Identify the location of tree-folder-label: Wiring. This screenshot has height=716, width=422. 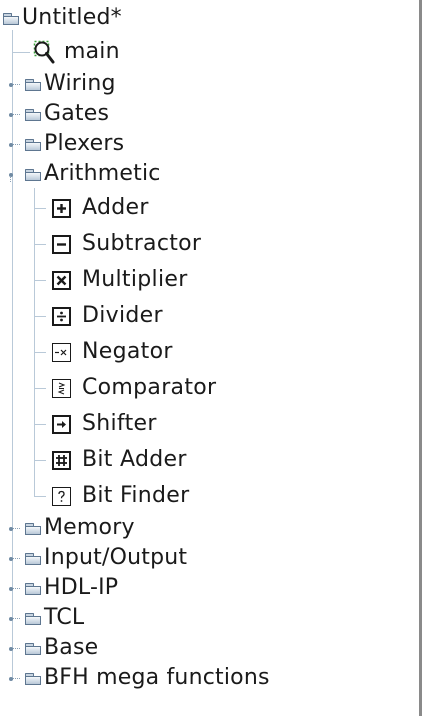
(80, 83).